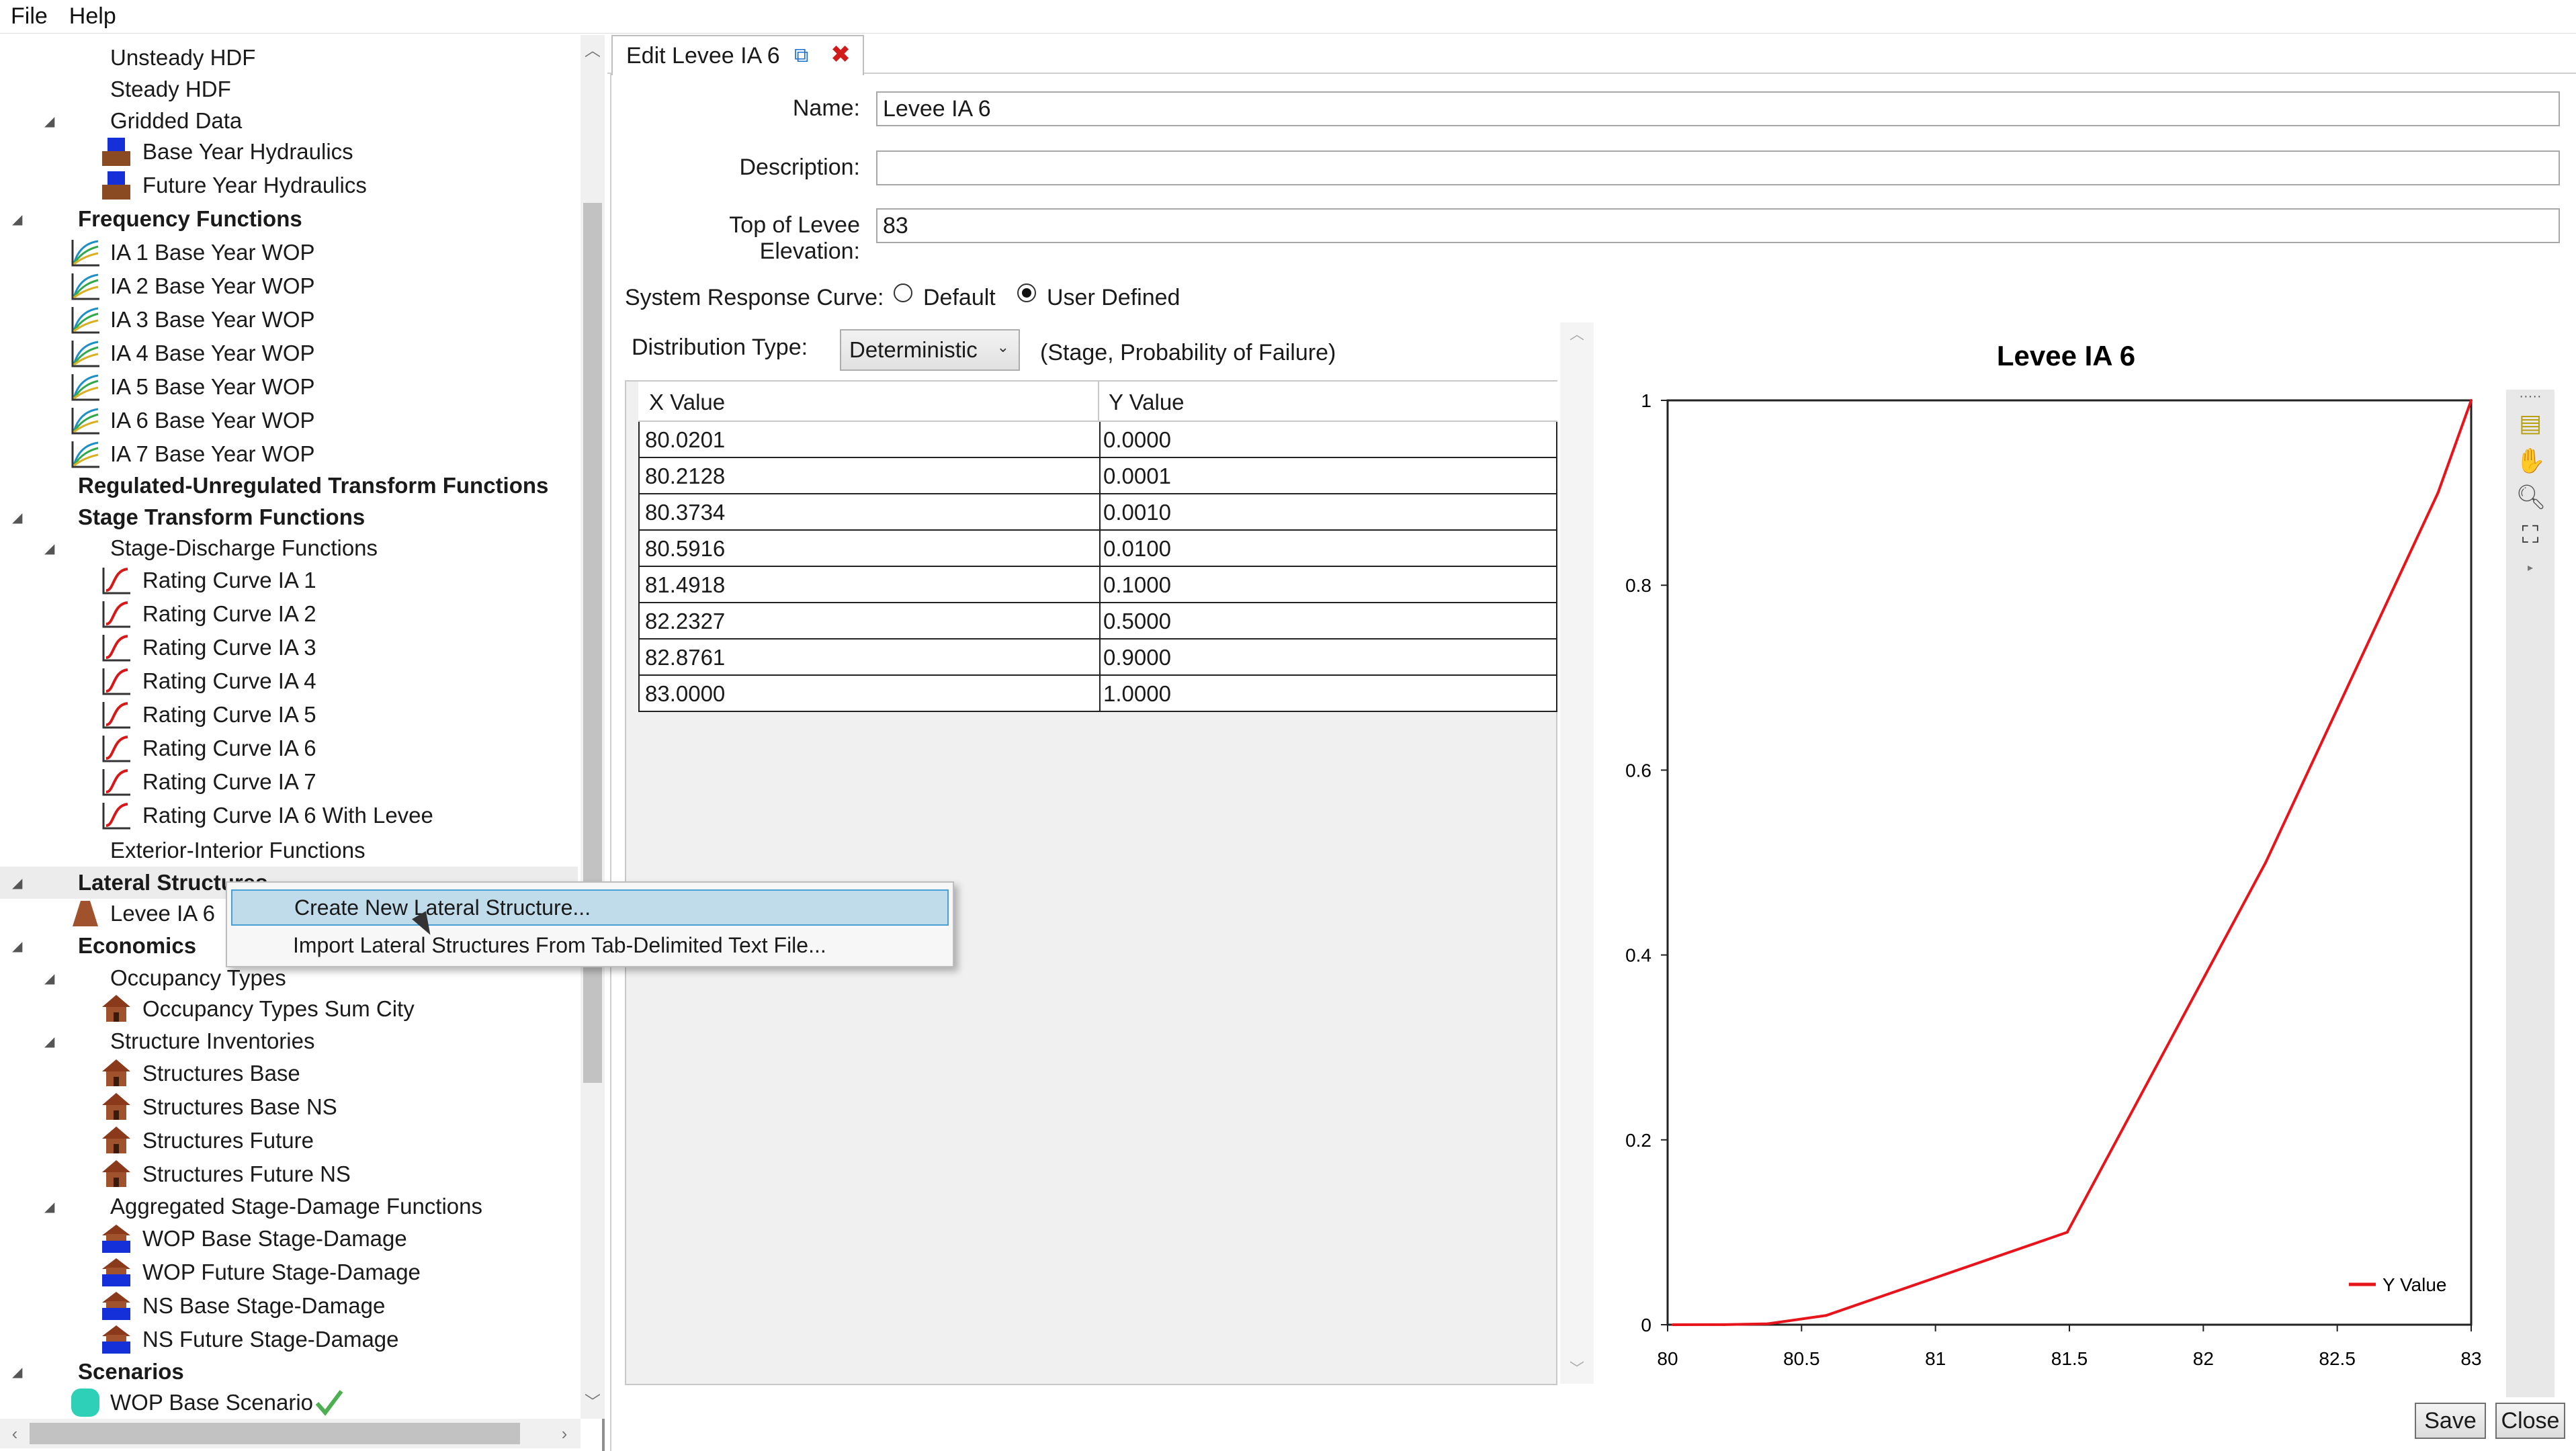  I want to click on x-value-cell: 81.4918, so click(685, 585).